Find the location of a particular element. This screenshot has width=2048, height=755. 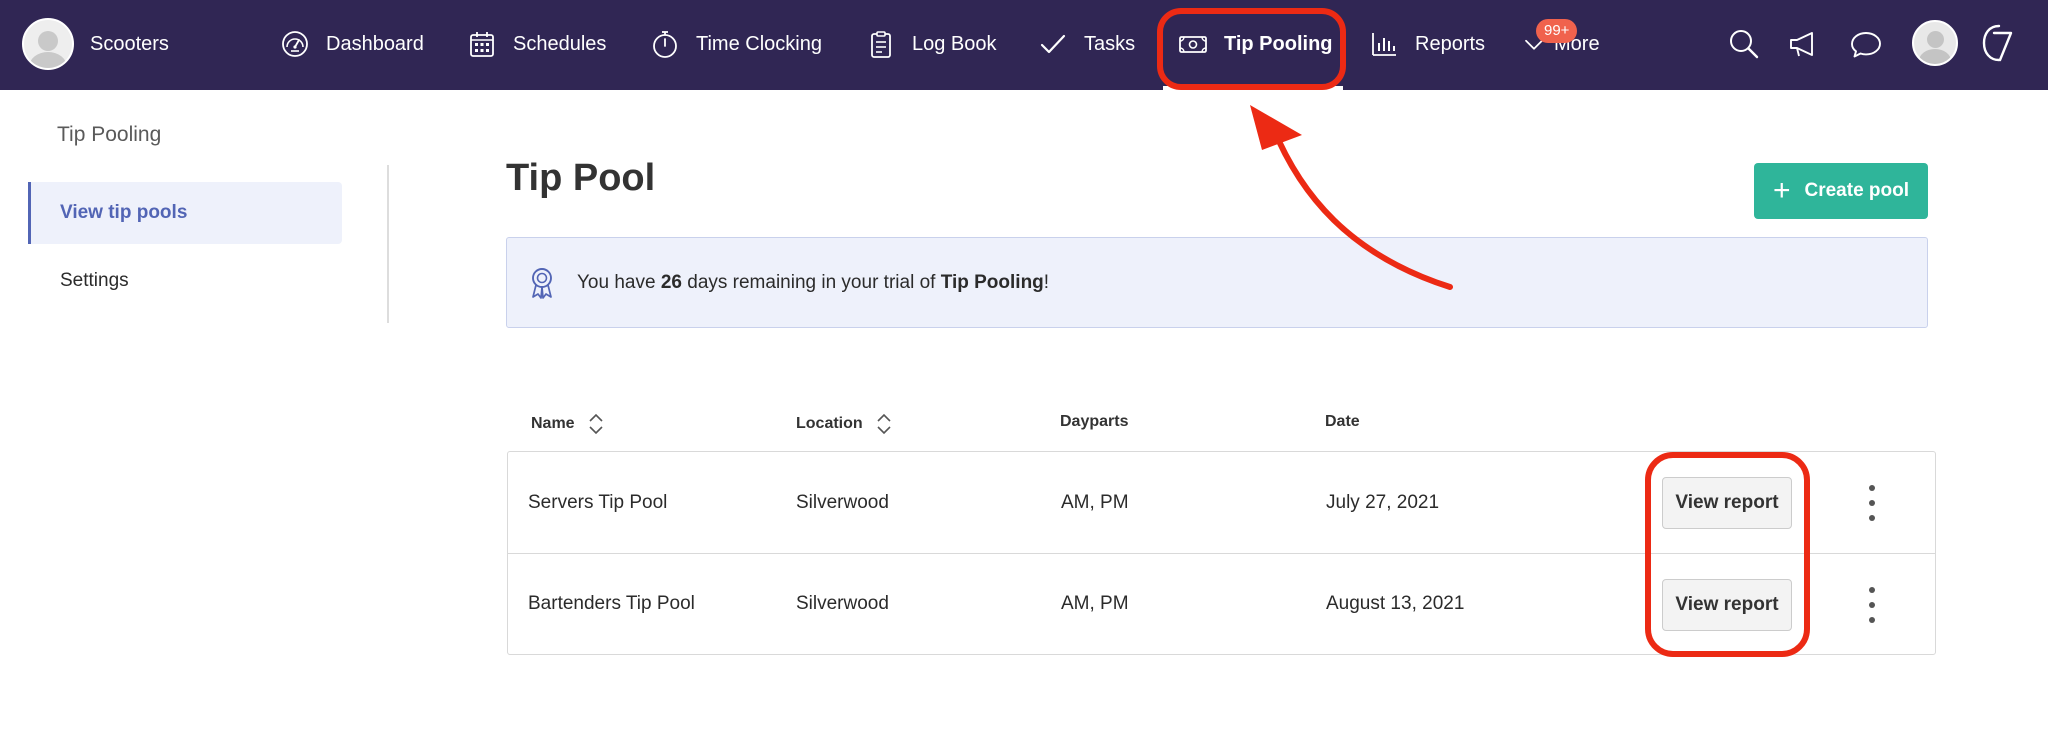

dashboard-gauge-icon is located at coordinates (295, 44).